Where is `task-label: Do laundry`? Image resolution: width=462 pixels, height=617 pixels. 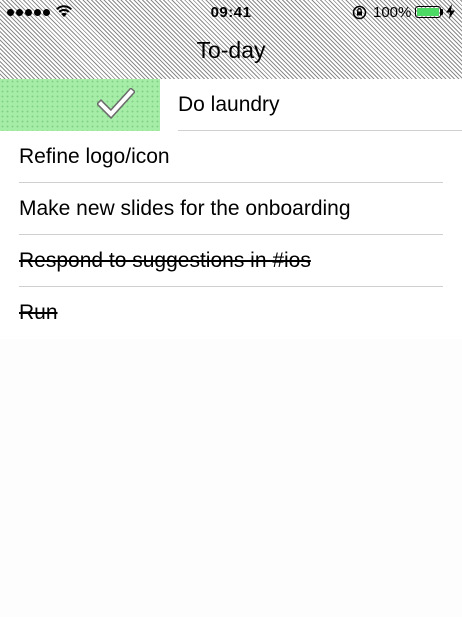 task-label: Do laundry is located at coordinates (229, 104).